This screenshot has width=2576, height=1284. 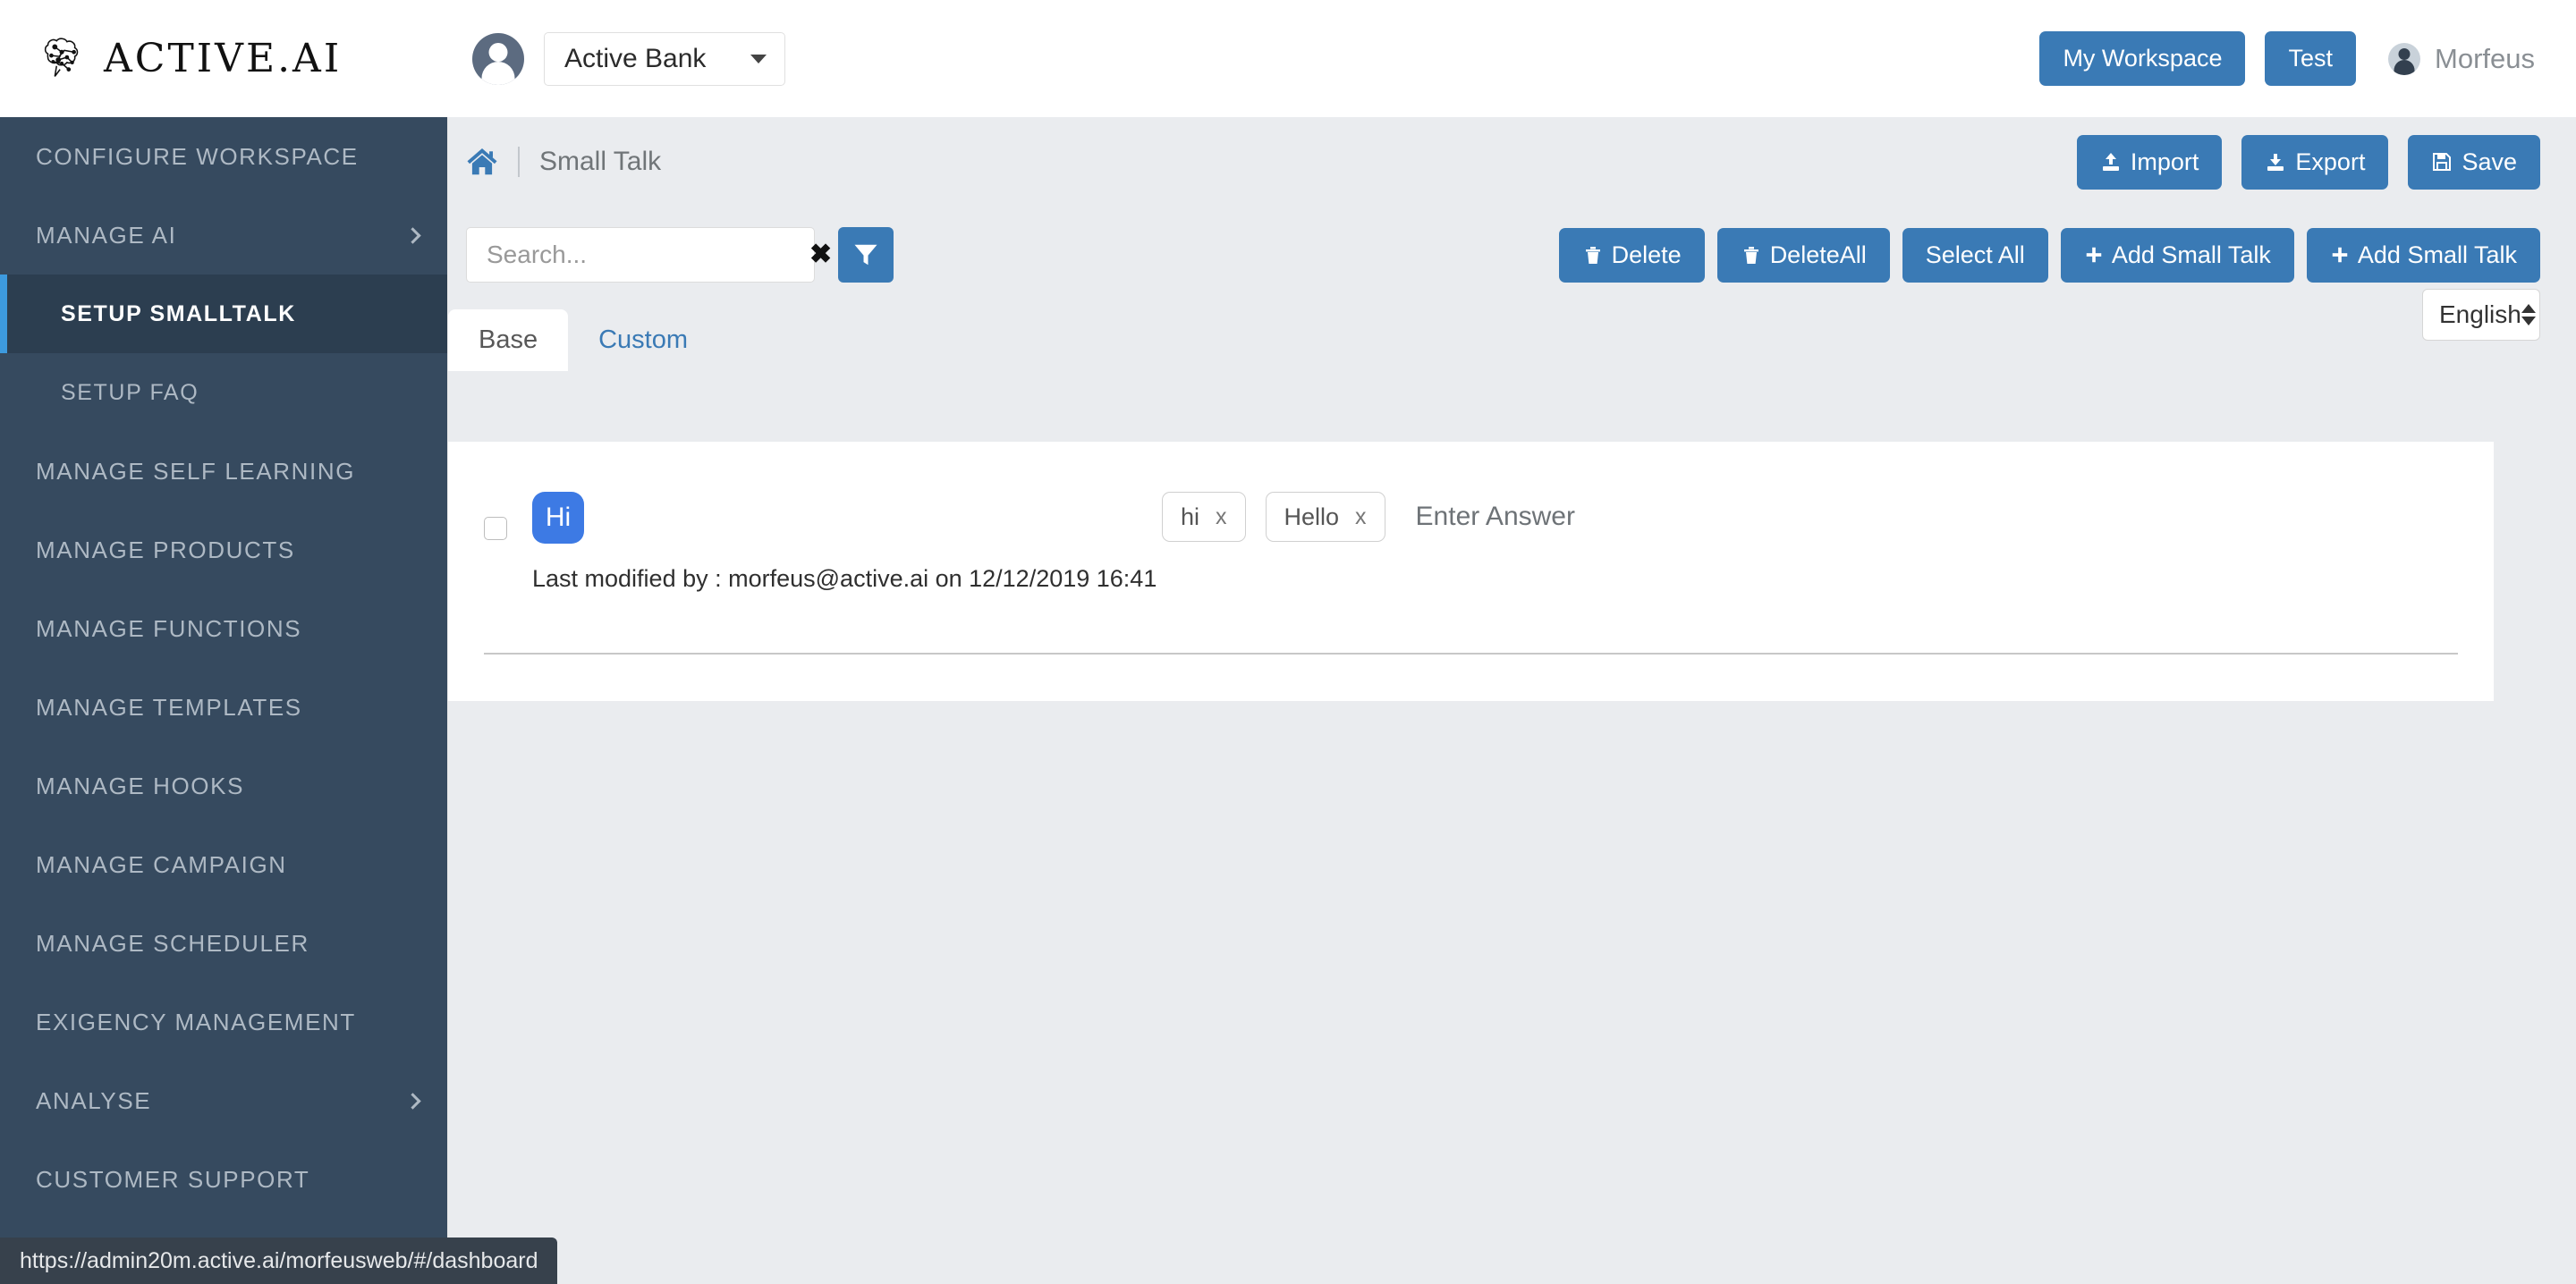 I want to click on home-icon, so click(x=482, y=162).